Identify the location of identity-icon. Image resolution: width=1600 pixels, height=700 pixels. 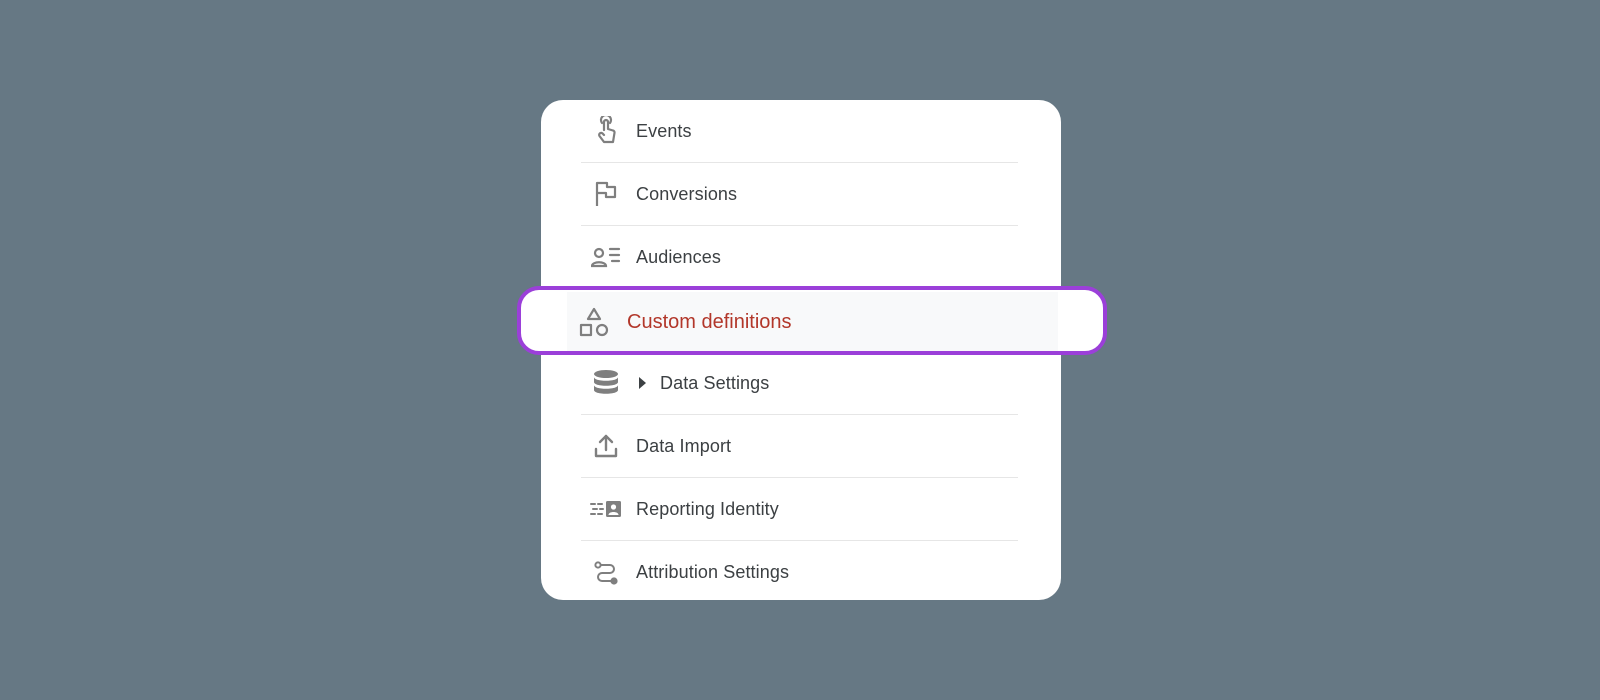
(606, 509).